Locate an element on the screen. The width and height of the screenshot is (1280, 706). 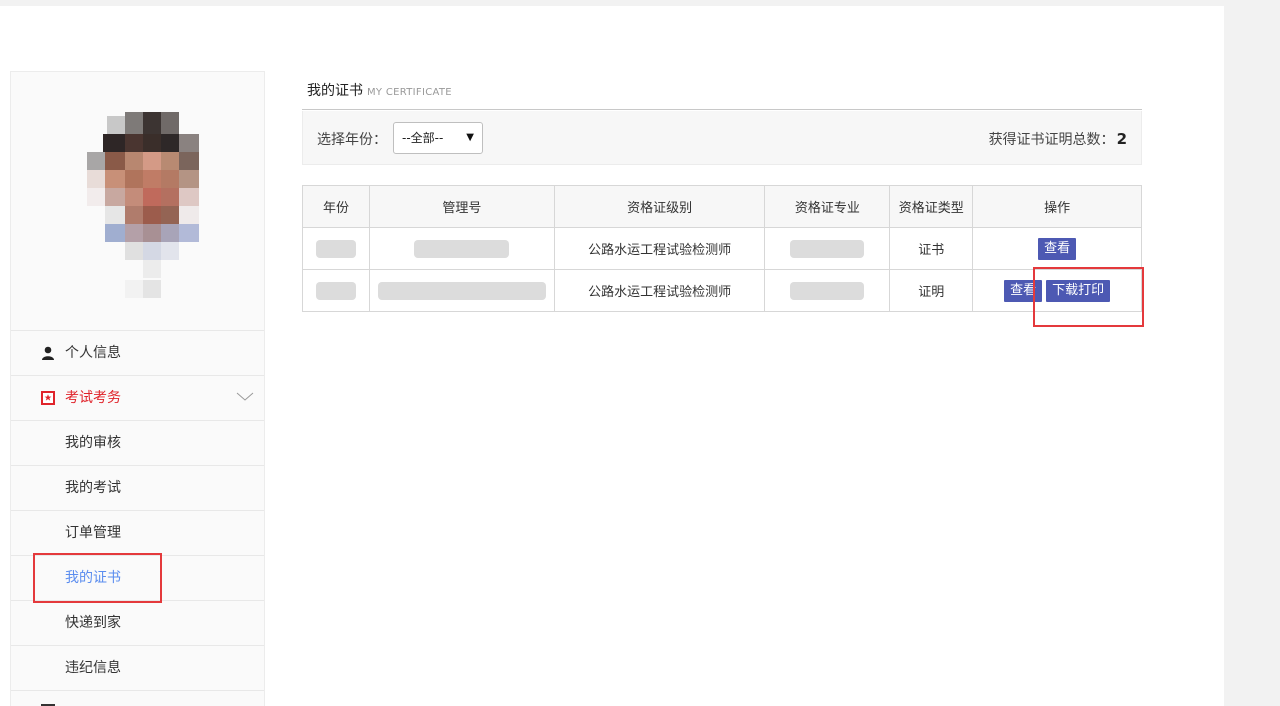
page-title-text: 我的证书 is located at coordinates (335, 91).